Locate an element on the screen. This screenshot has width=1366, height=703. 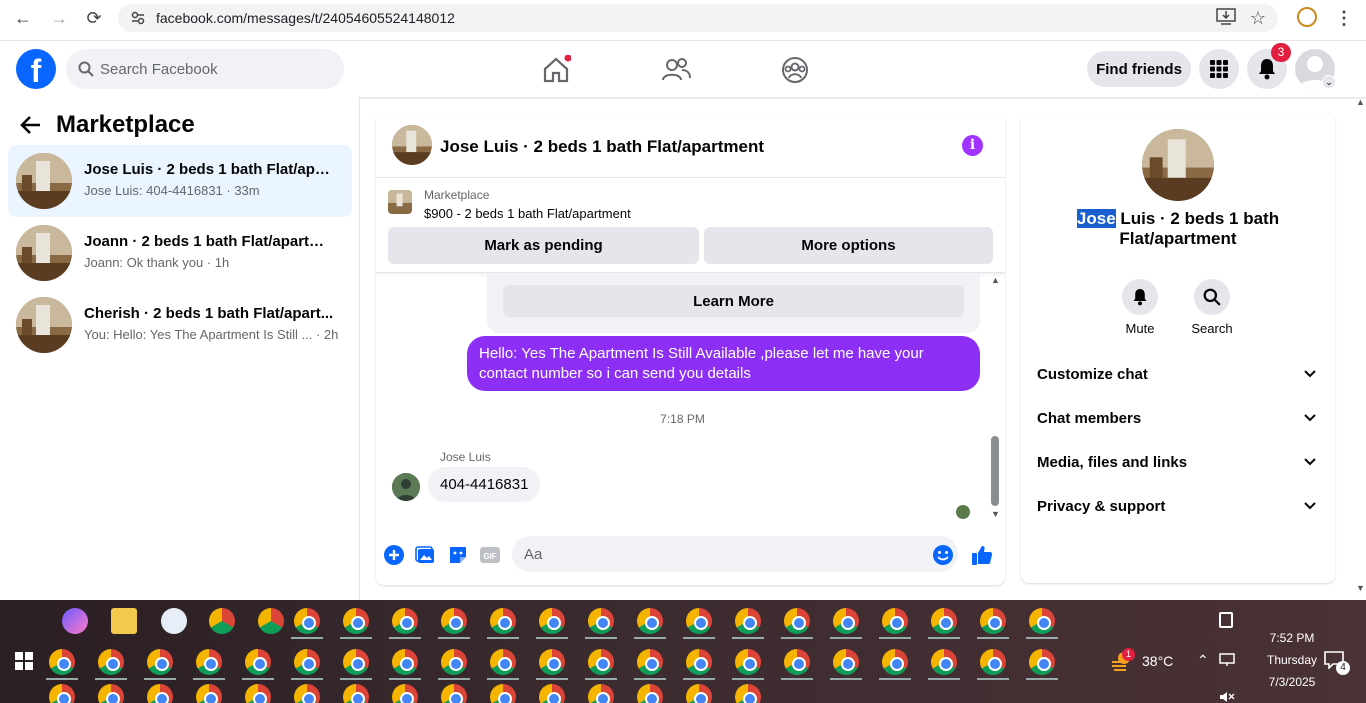
friends-icon is located at coordinates (676, 70).